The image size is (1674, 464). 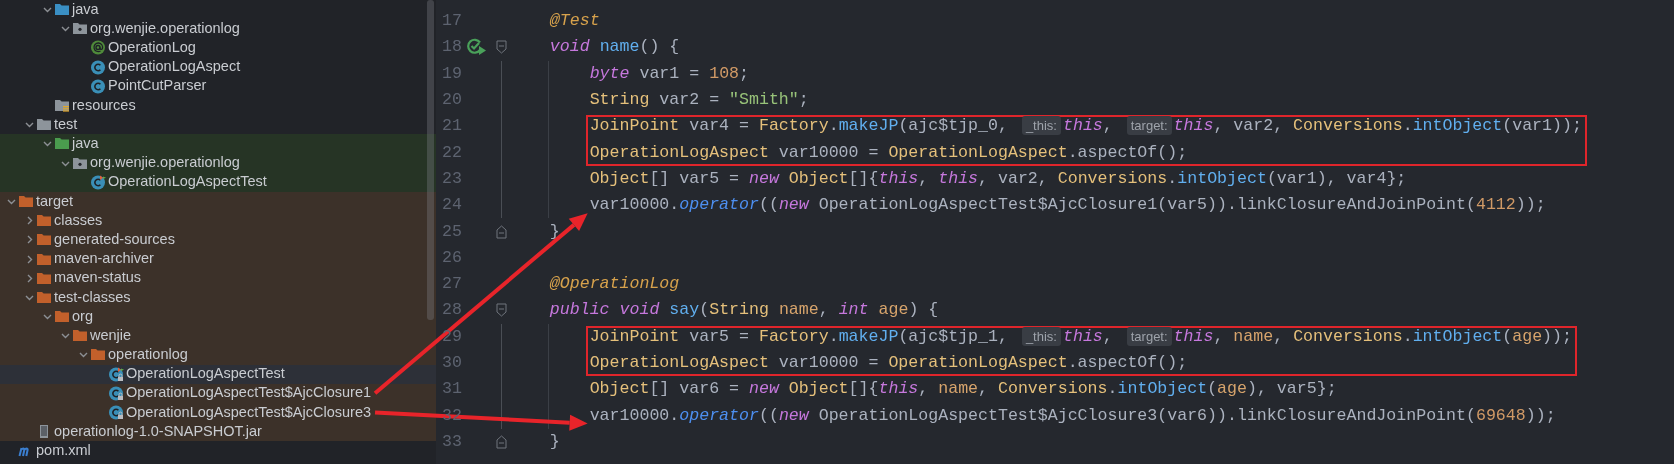 What do you see at coordinates (451, 126) in the screenshot?
I see `line-number: 21` at bounding box center [451, 126].